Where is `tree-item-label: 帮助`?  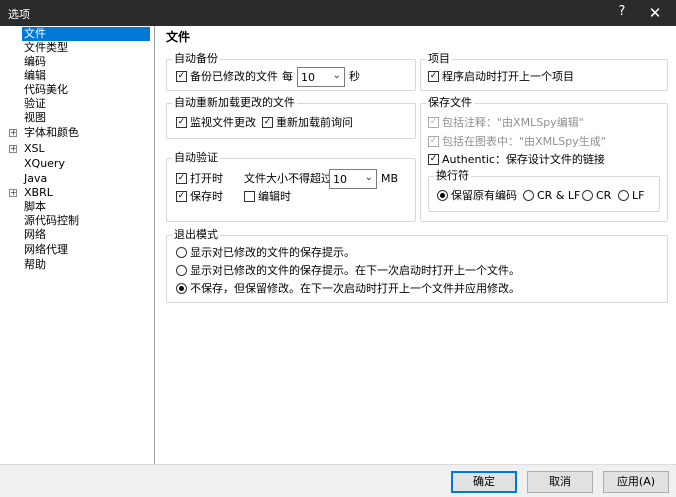
tree-item-label: 帮助 is located at coordinates (35, 264).